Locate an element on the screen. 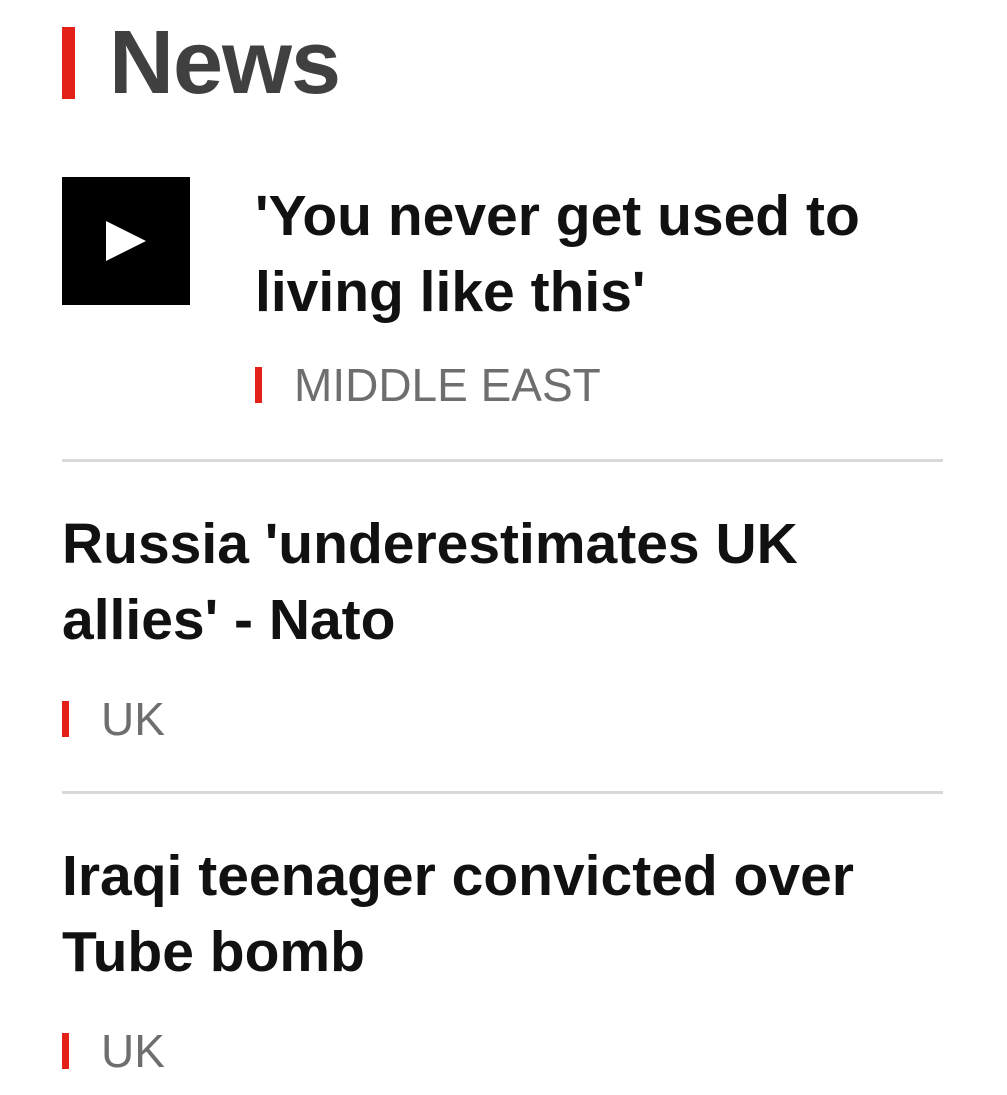 The height and width of the screenshot is (1095, 1007). story-headline: 'You never get used to living like this' is located at coordinates (605, 254).